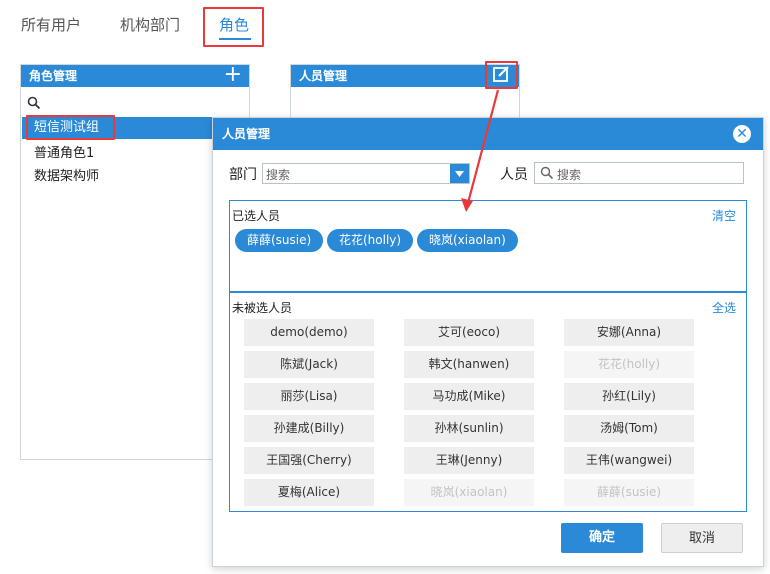 The image size is (770, 574). I want to click on candidate-person: 王国强(Cherry), so click(309, 460).